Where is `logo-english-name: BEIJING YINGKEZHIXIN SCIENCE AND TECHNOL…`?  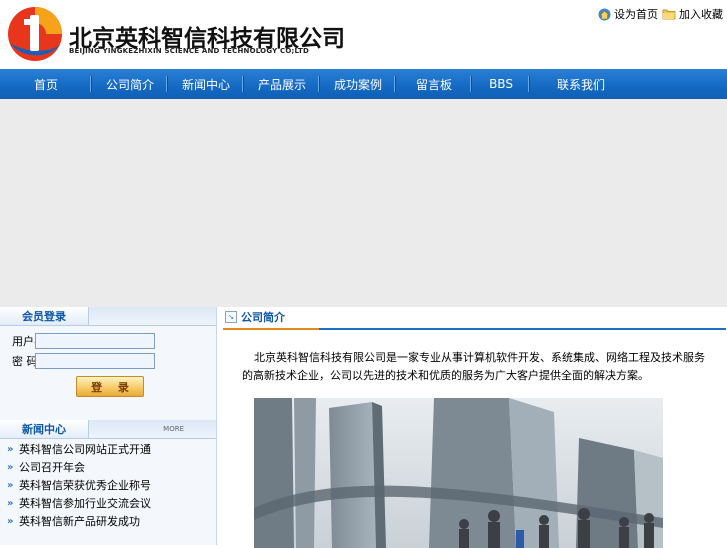
logo-english-name: BEIJING YINGKEZHIXIN SCIENCE AND TECHNOL… is located at coordinates (189, 51).